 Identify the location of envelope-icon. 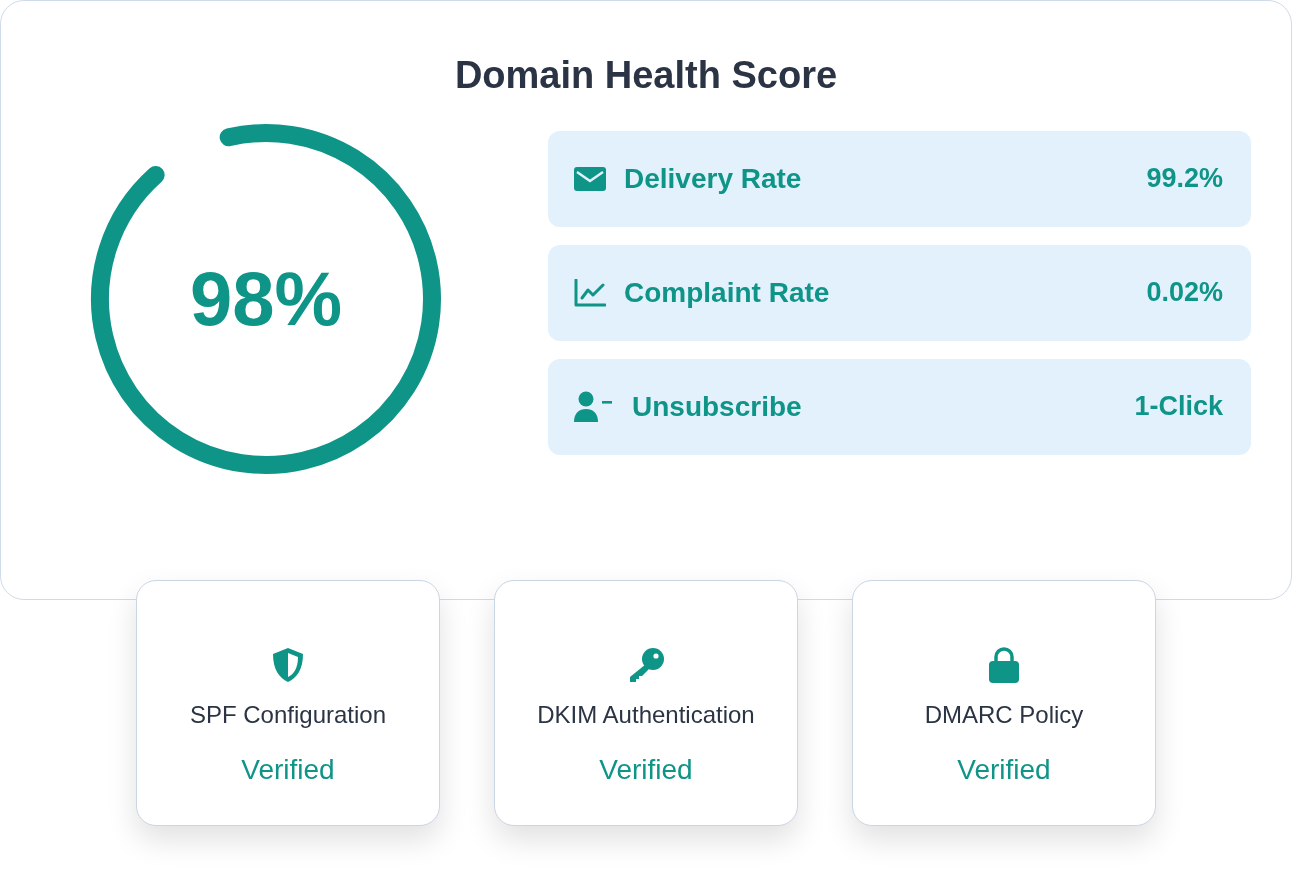
(590, 178).